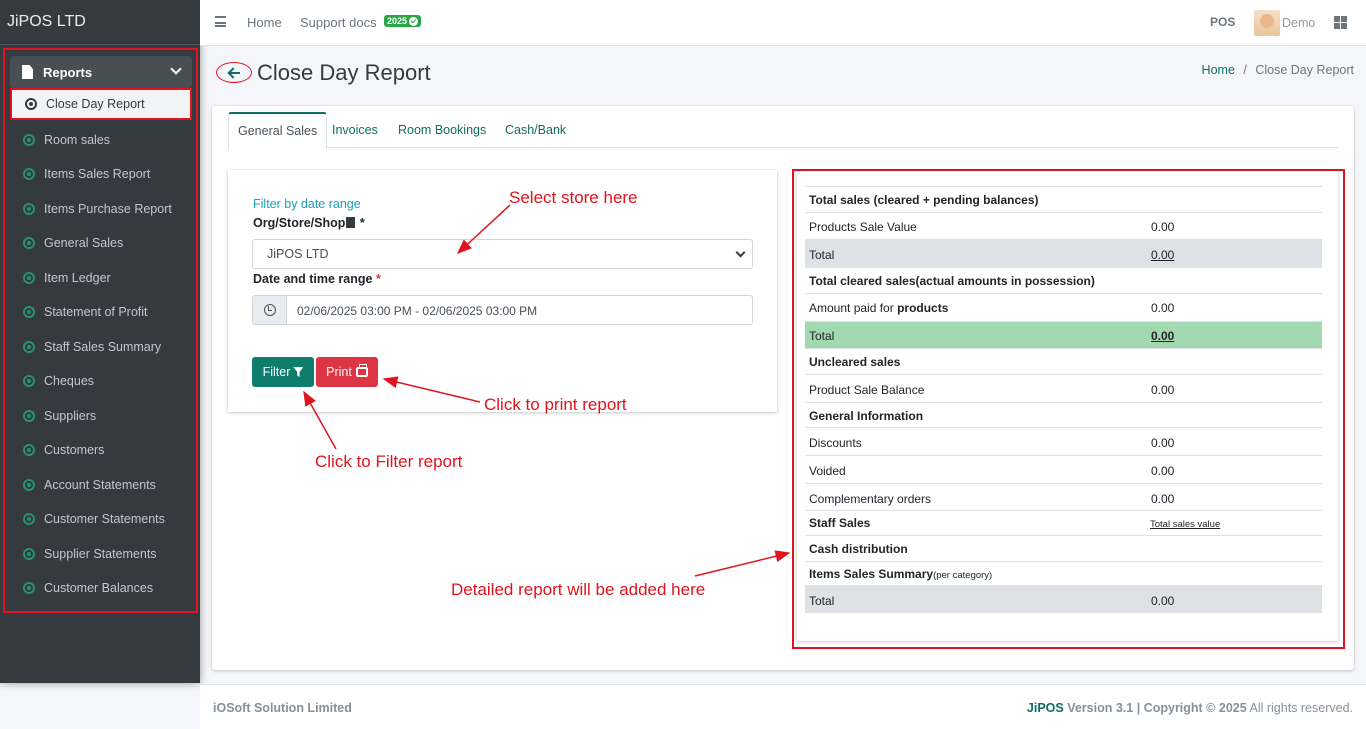 The height and width of the screenshot is (729, 1366). I want to click on row-label: Complementary orders, so click(870, 499).